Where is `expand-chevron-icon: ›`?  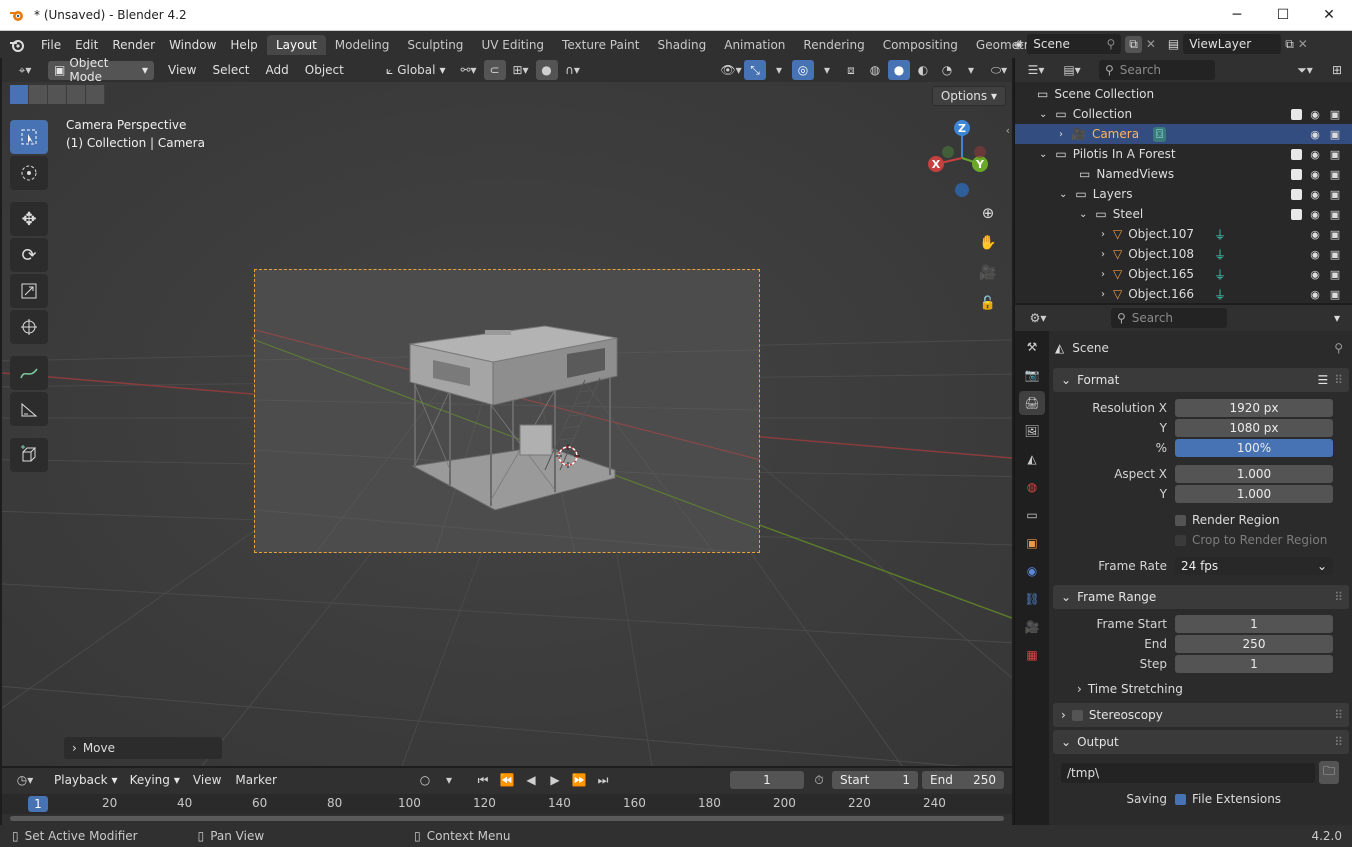 expand-chevron-icon: › is located at coordinates (1061, 134).